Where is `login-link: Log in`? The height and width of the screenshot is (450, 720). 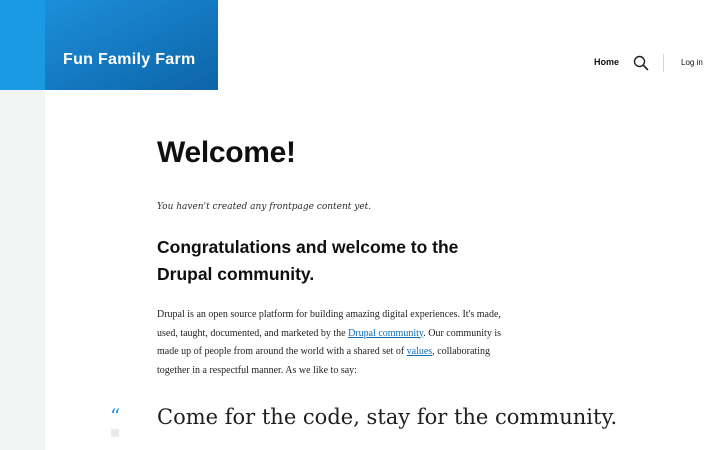
login-link: Log in is located at coordinates (692, 62).